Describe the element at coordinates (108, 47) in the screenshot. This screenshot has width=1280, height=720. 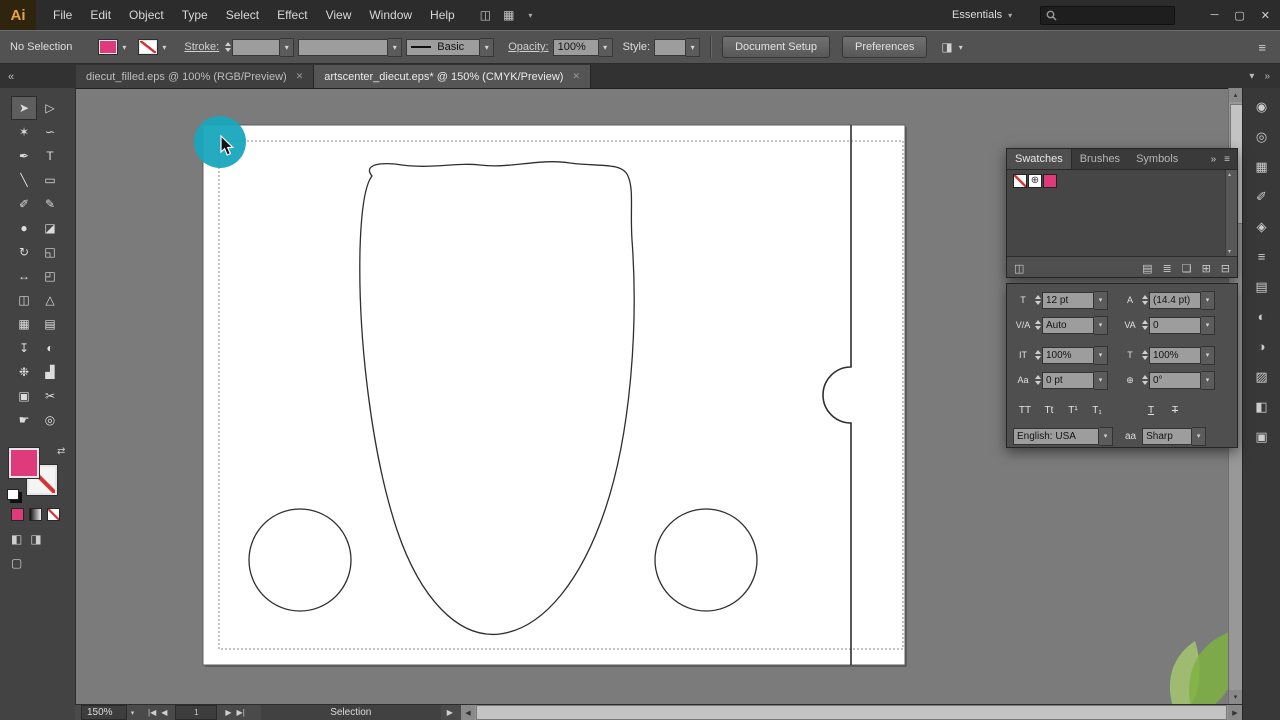
I see `fill-color-swatch` at that location.